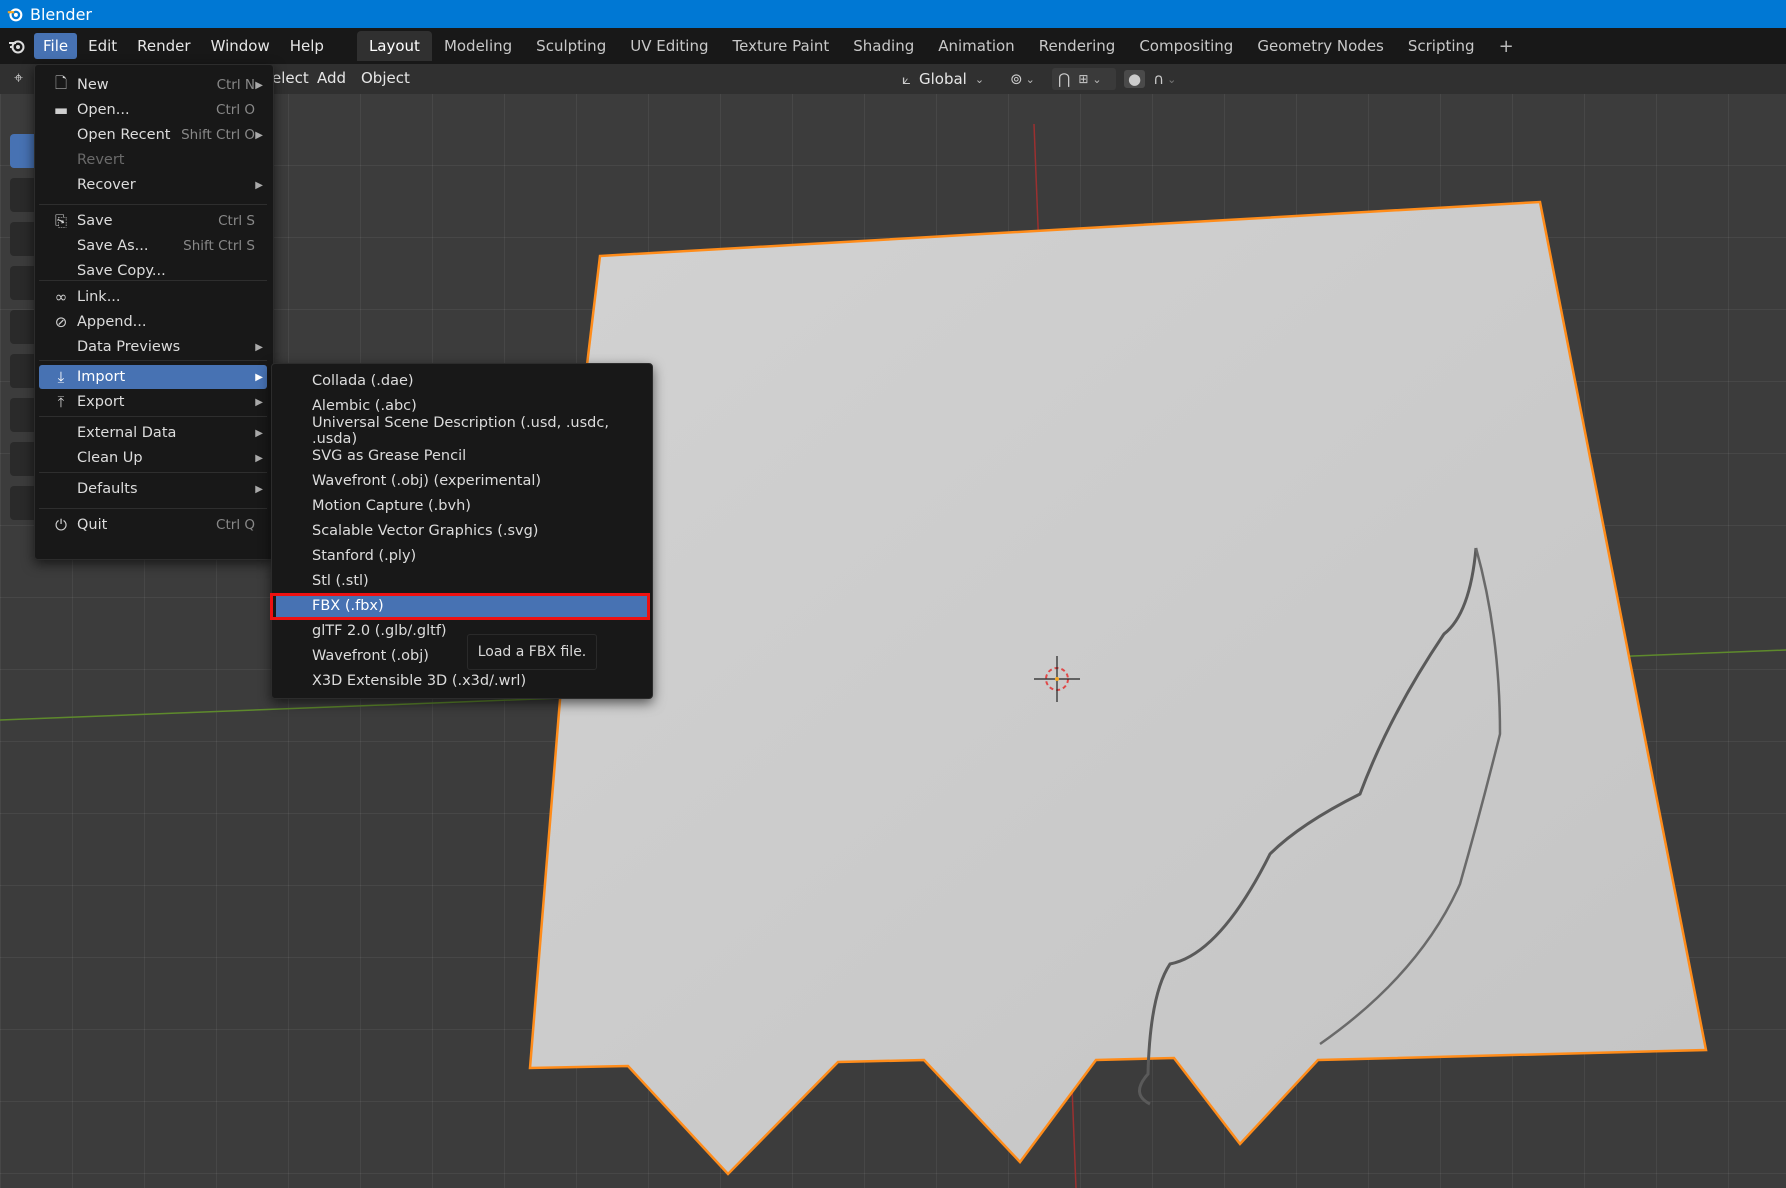 The width and height of the screenshot is (1786, 1188). Describe the element at coordinates (56, 46) in the screenshot. I see `menu-file: File` at that location.